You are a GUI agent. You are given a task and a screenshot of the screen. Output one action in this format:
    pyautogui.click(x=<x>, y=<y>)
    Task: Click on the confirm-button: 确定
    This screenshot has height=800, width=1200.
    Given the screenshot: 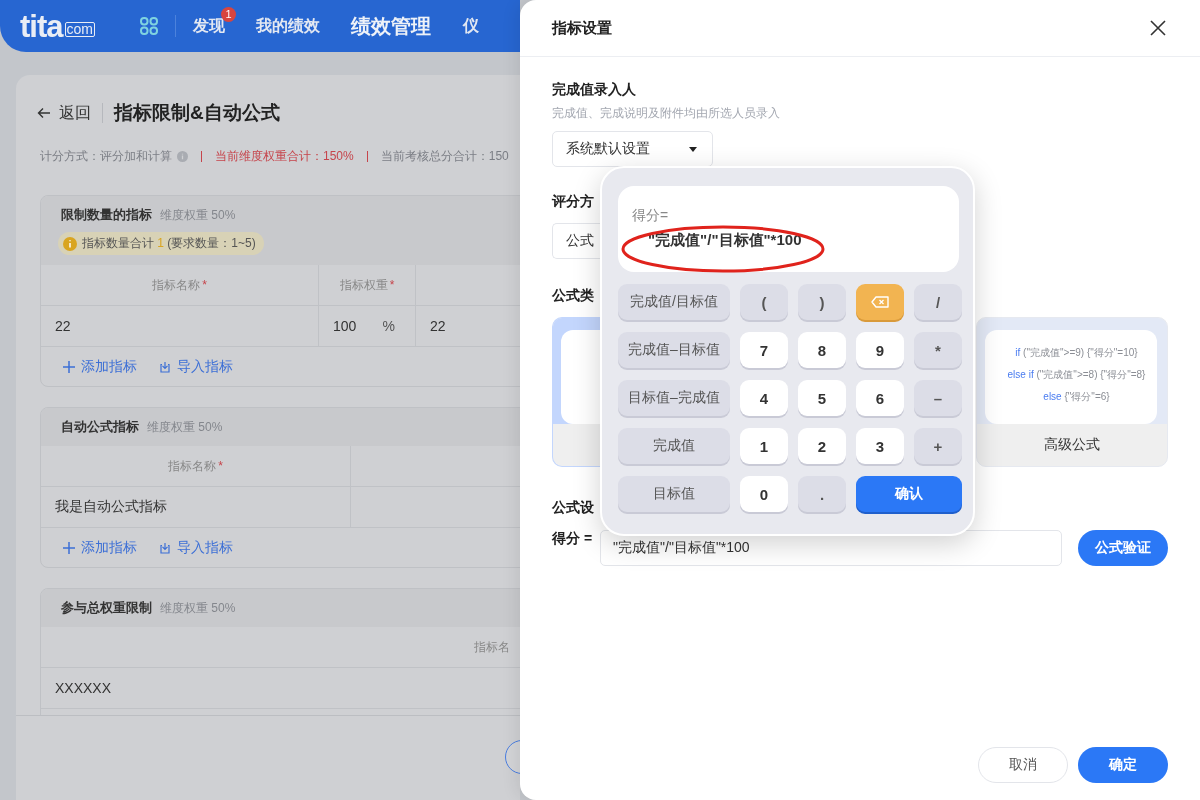 What is the action you would take?
    pyautogui.click(x=1123, y=765)
    